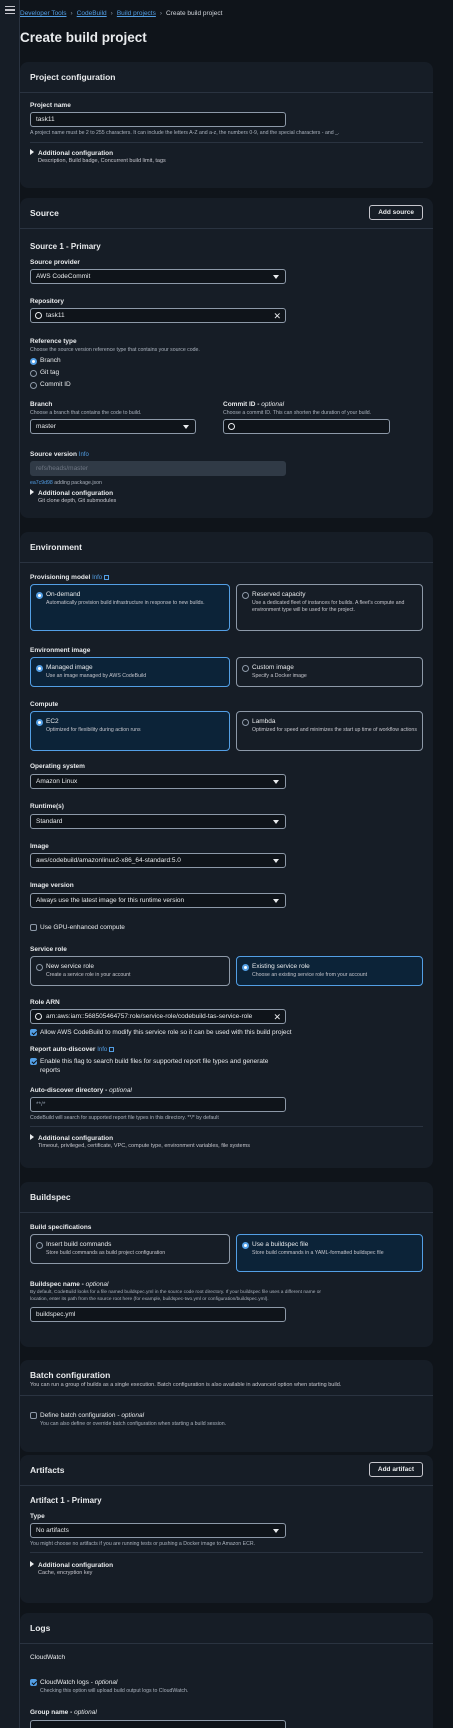 The width and height of the screenshot is (453, 1728). What do you see at coordinates (45, 361) in the screenshot?
I see `radio-branch: Branch` at bounding box center [45, 361].